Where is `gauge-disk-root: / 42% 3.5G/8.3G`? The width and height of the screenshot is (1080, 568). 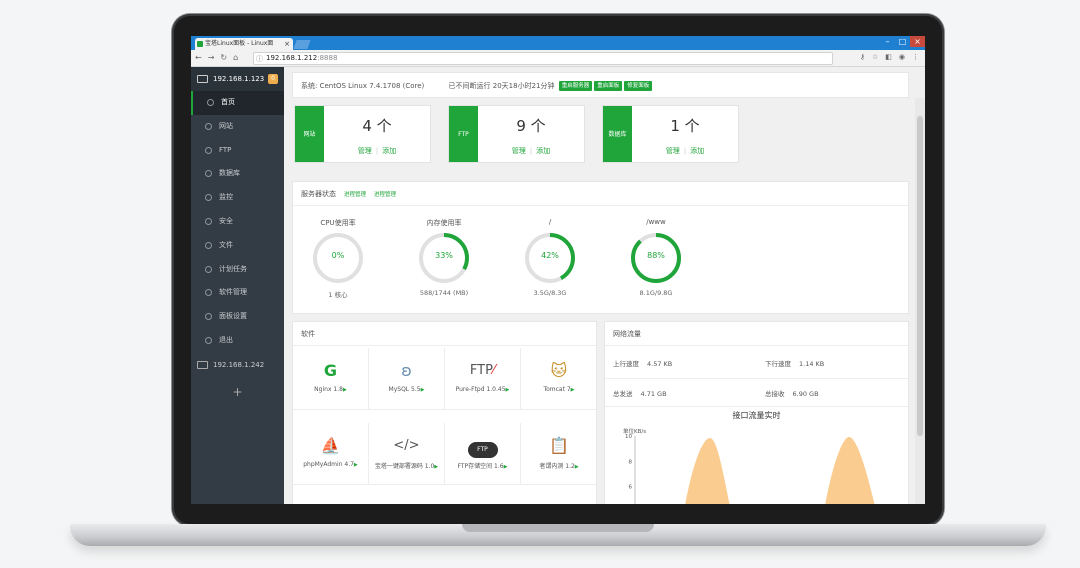 gauge-disk-root: / 42% 3.5G/8.3G is located at coordinates (550, 257).